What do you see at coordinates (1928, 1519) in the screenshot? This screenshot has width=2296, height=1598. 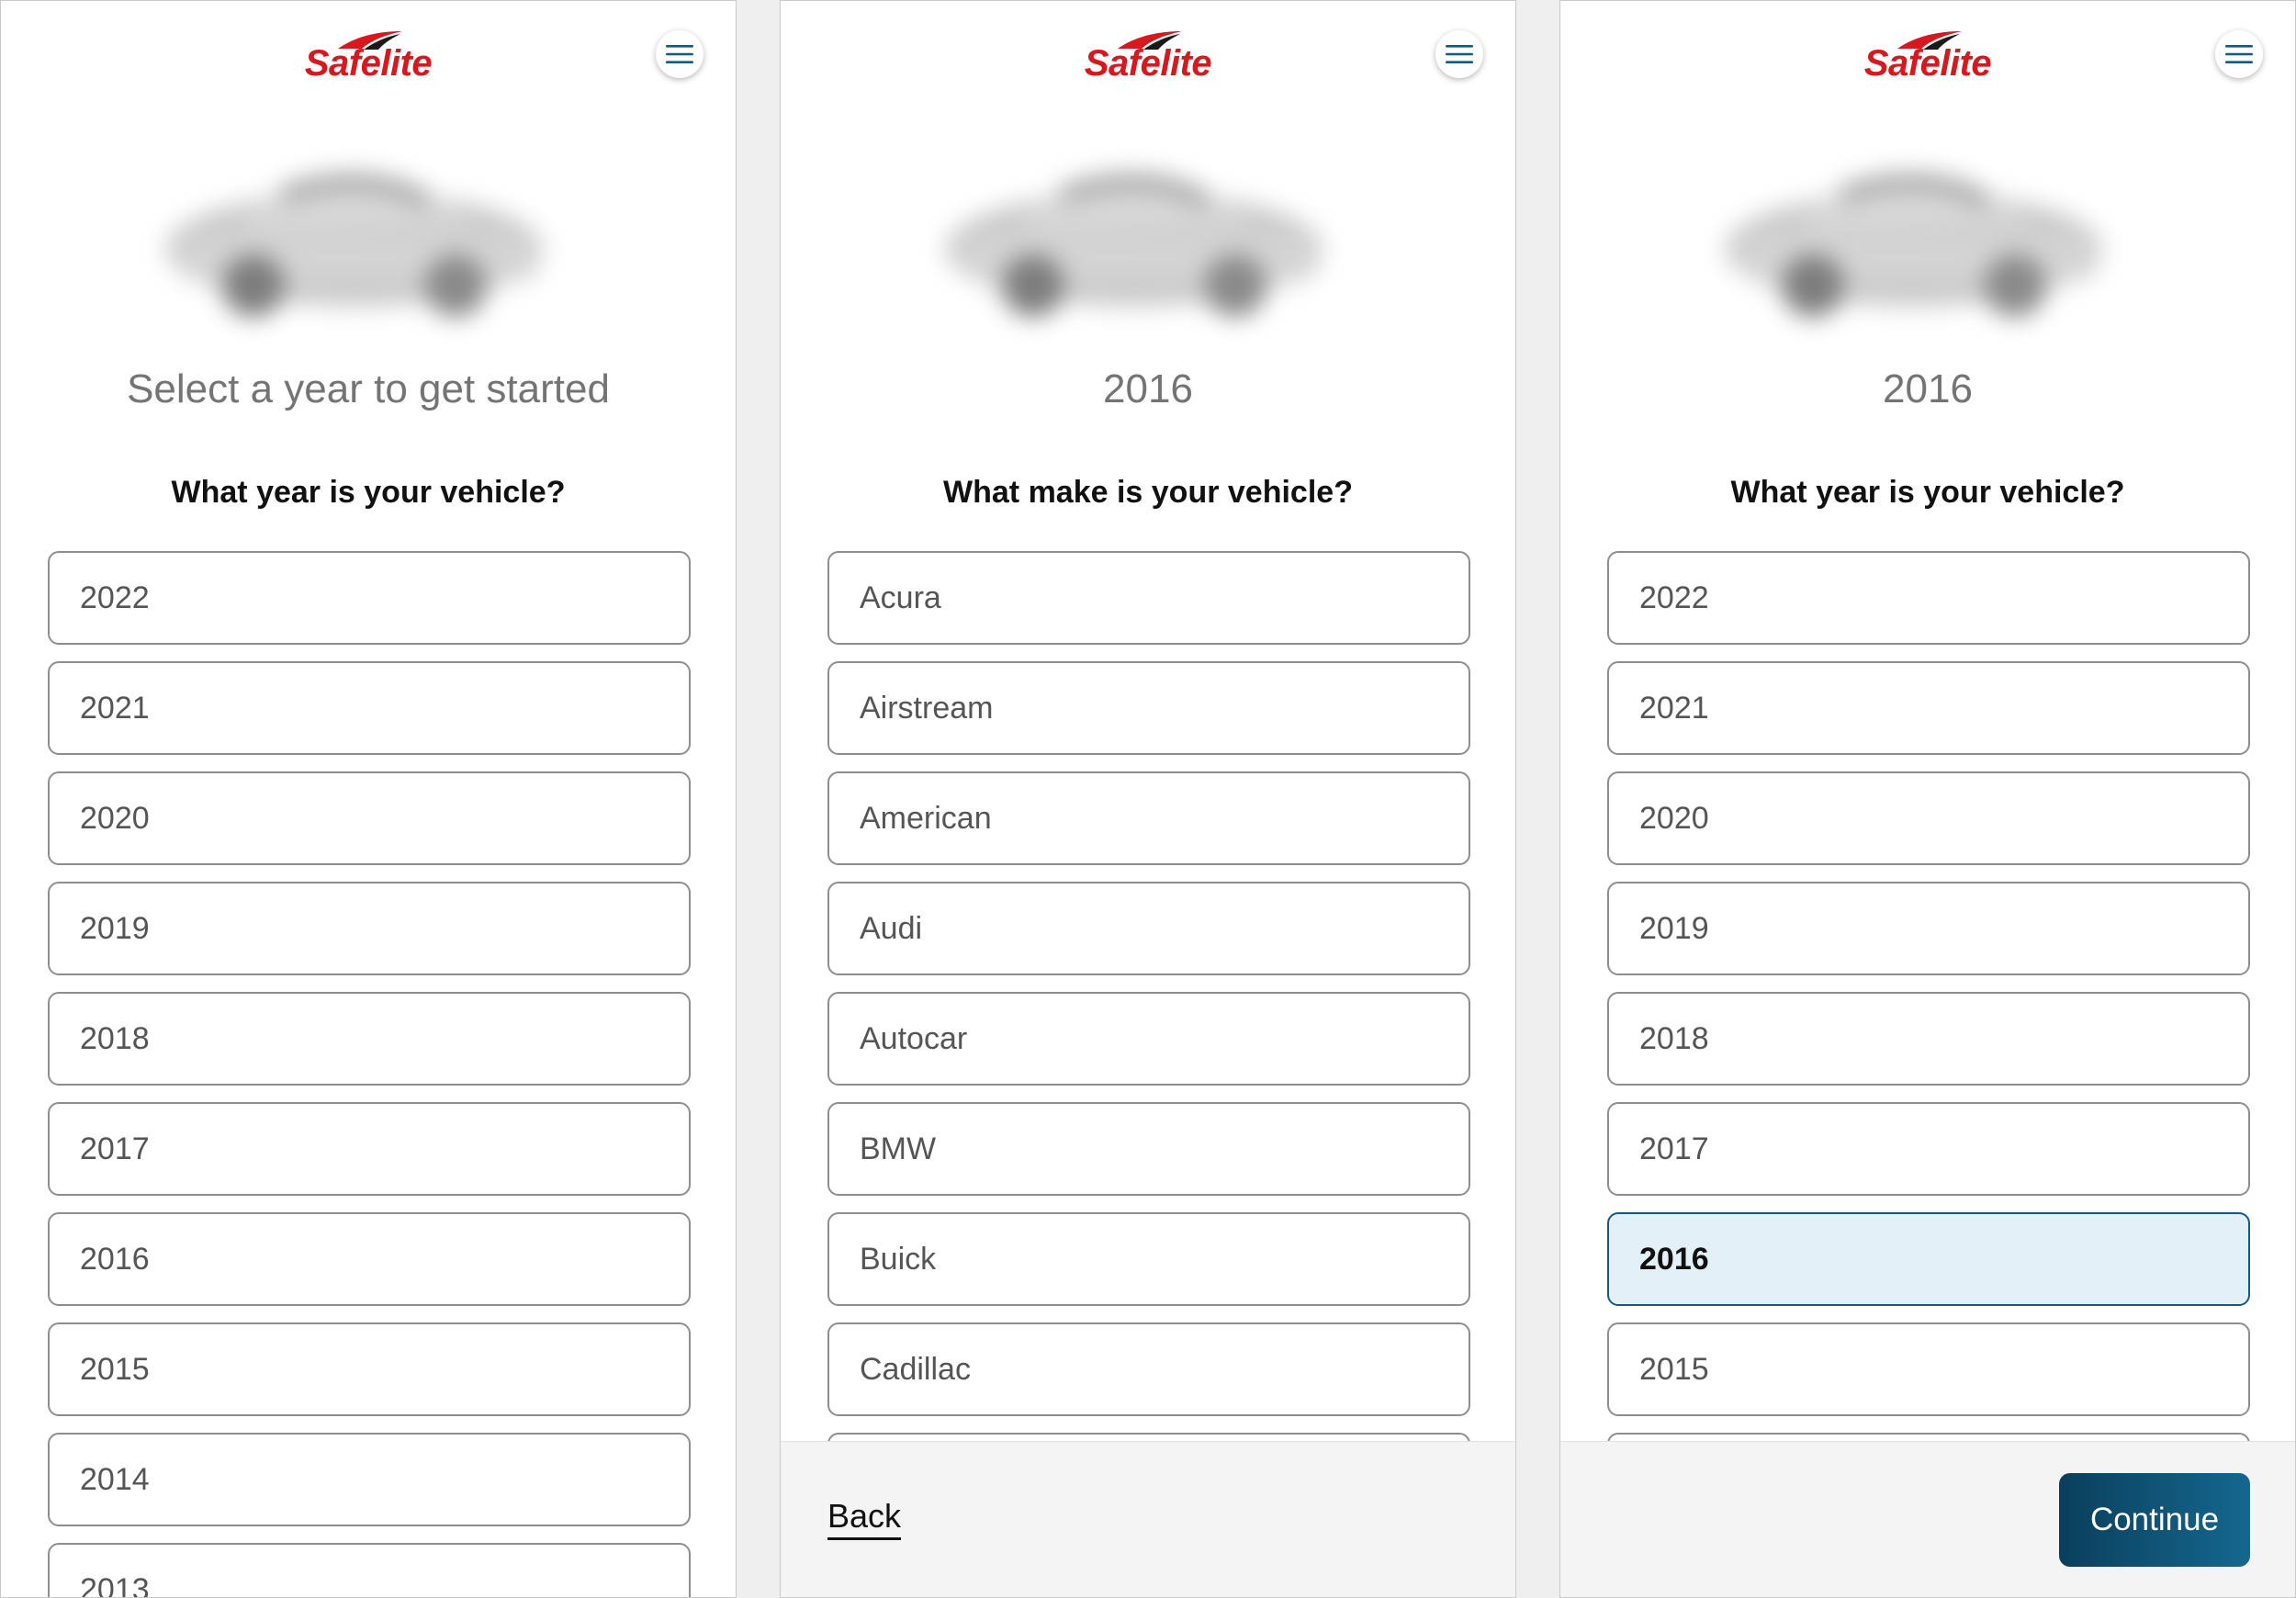 I see `footer-bar: Continue` at bounding box center [1928, 1519].